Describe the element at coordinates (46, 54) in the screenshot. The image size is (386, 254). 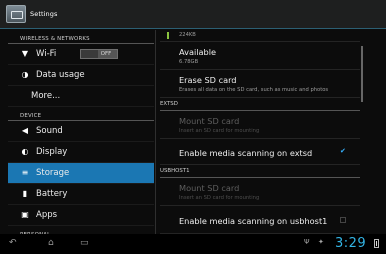
I see `sidebar-item-label: Wi-Fi` at that location.